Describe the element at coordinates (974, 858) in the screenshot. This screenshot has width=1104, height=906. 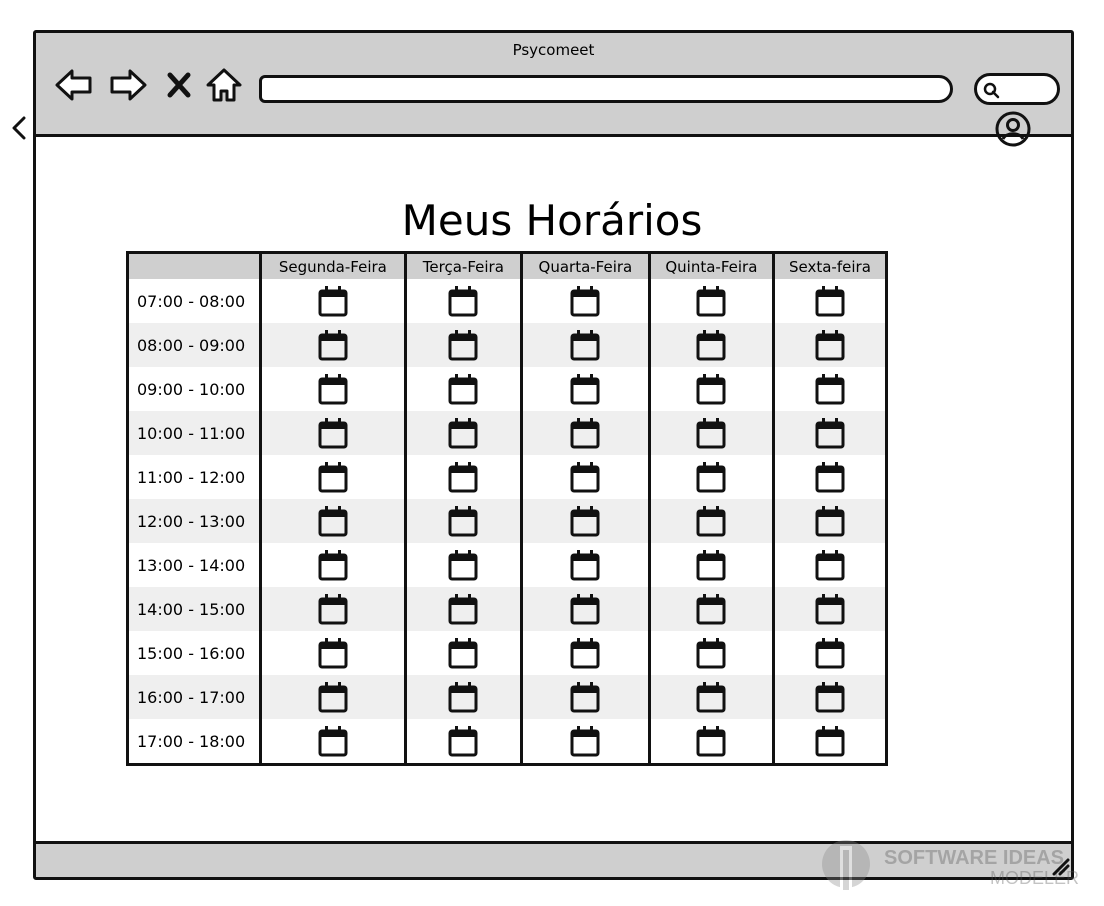
I see `watermark-text: SOFTWARE IDEAS` at that location.